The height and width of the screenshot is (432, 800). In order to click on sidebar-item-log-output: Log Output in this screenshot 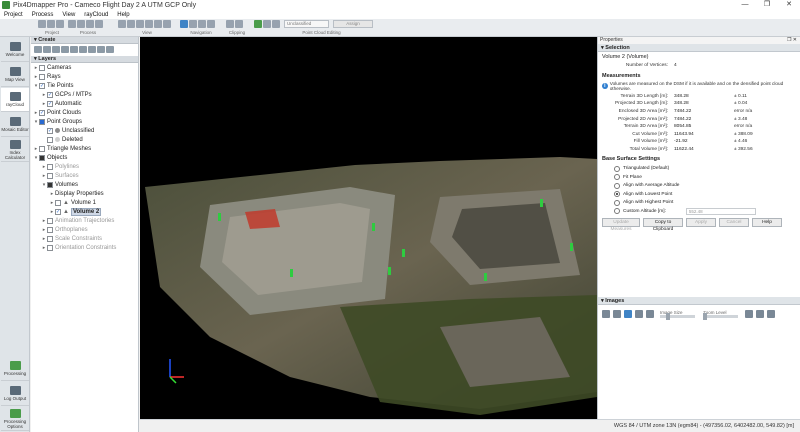, I will do `click(15, 394)`.